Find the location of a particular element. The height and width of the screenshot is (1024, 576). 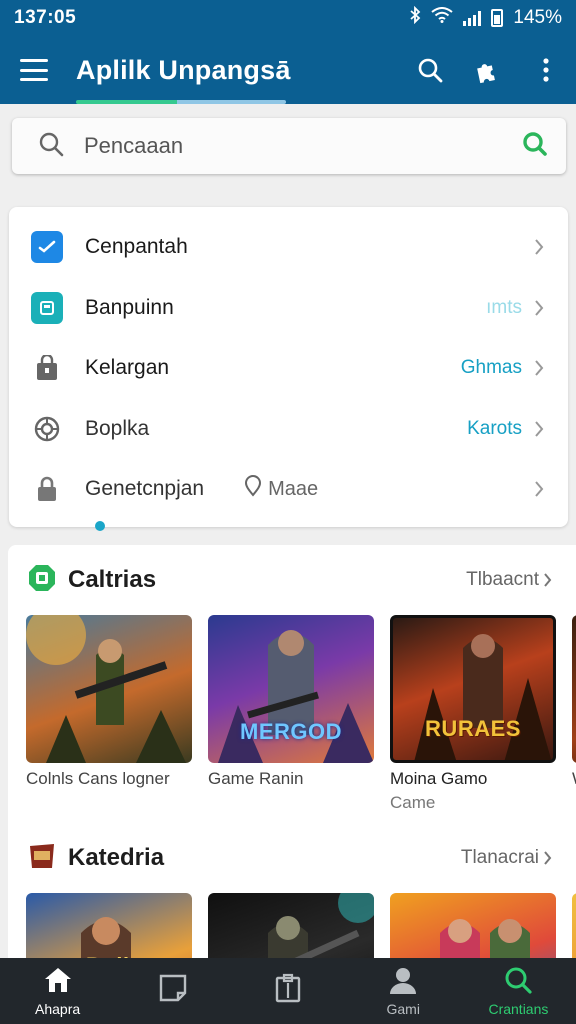

more-vert-icon is located at coordinates (546, 70).